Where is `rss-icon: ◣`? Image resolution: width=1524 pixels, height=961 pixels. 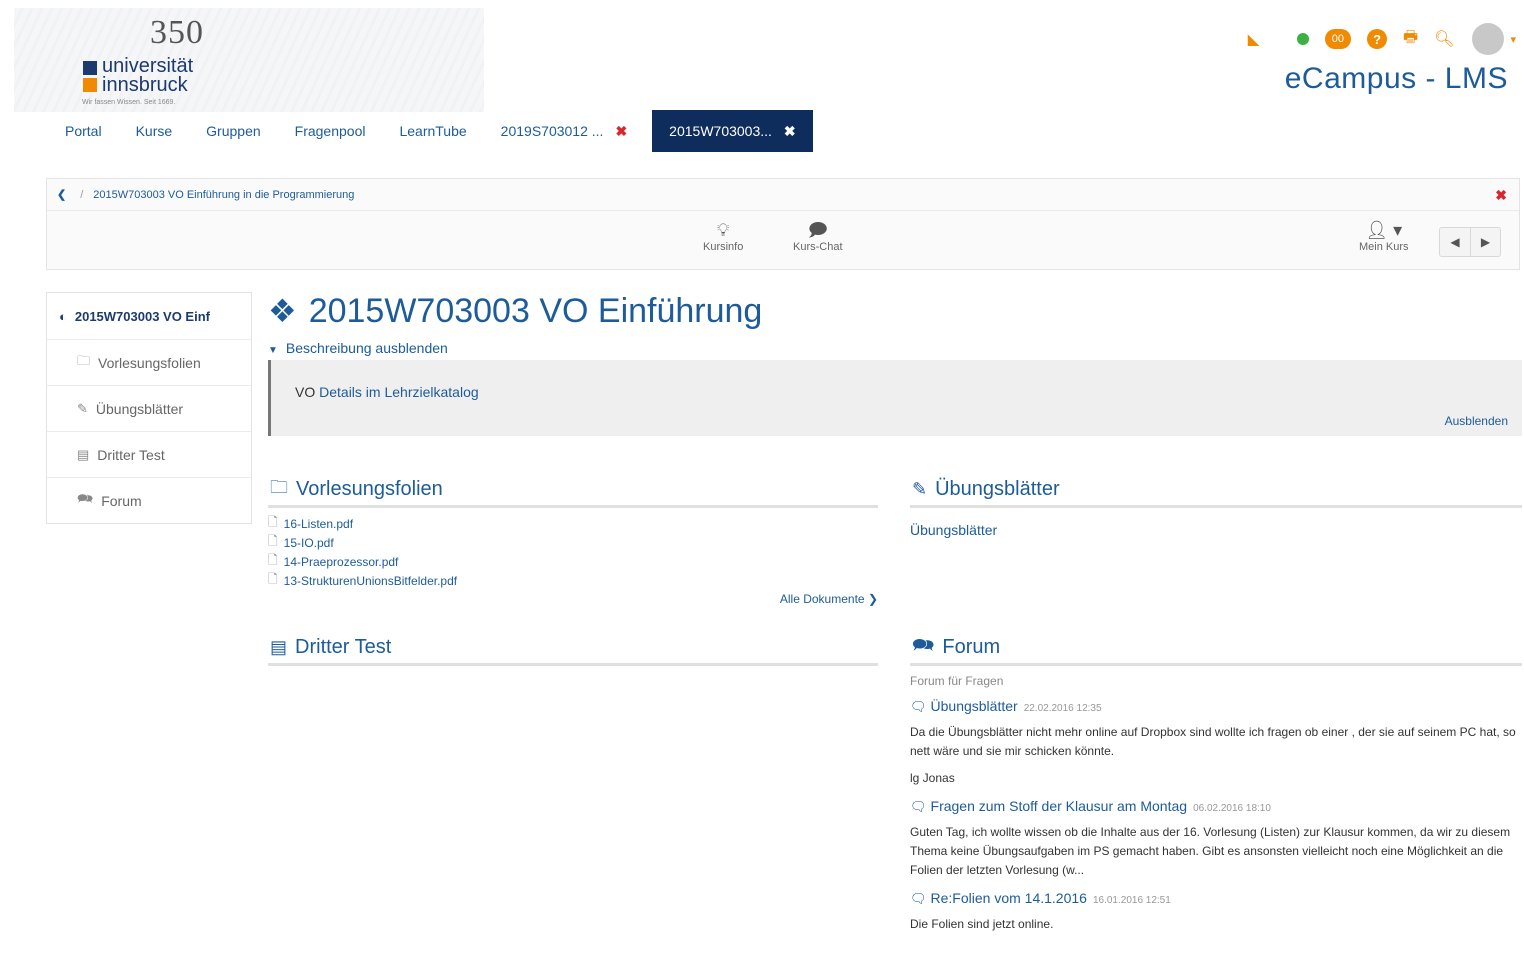 rss-icon: ◣ is located at coordinates (1253, 39).